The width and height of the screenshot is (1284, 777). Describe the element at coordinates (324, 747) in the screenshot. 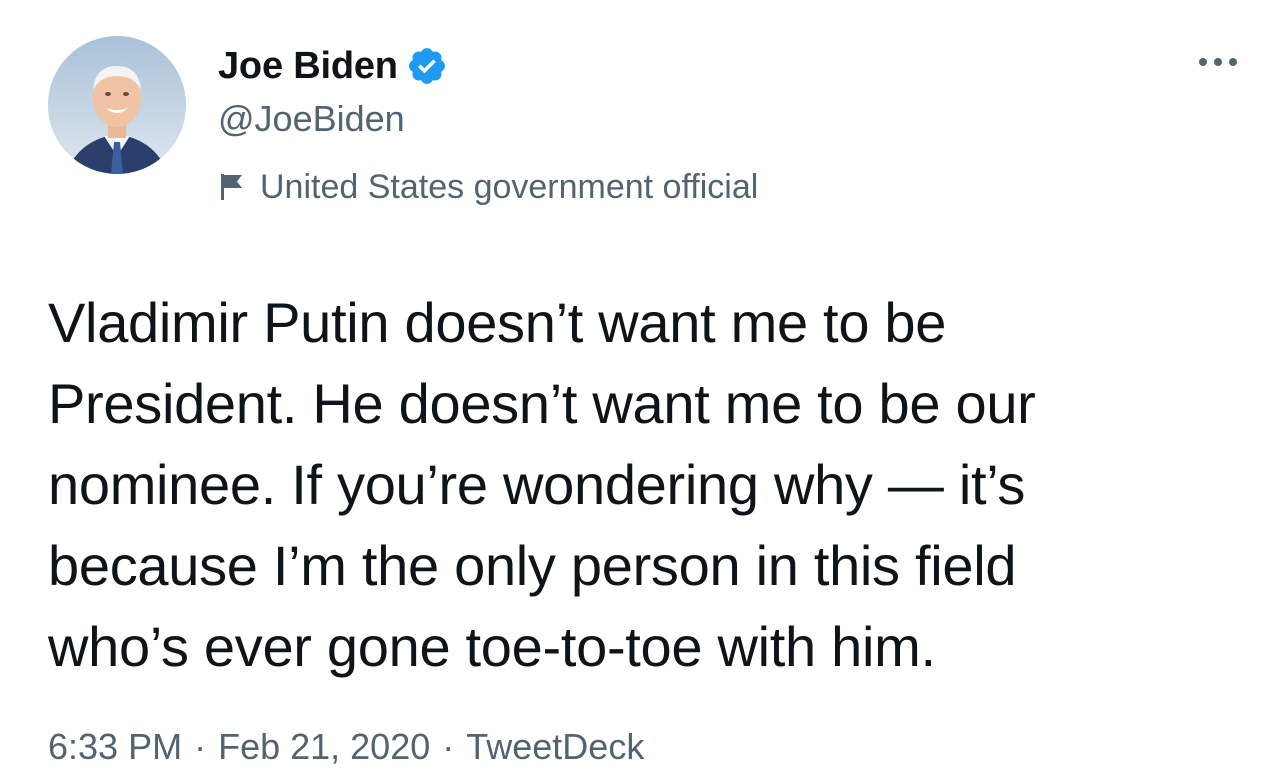

I see `tweet-date: Feb 21, 2020` at that location.